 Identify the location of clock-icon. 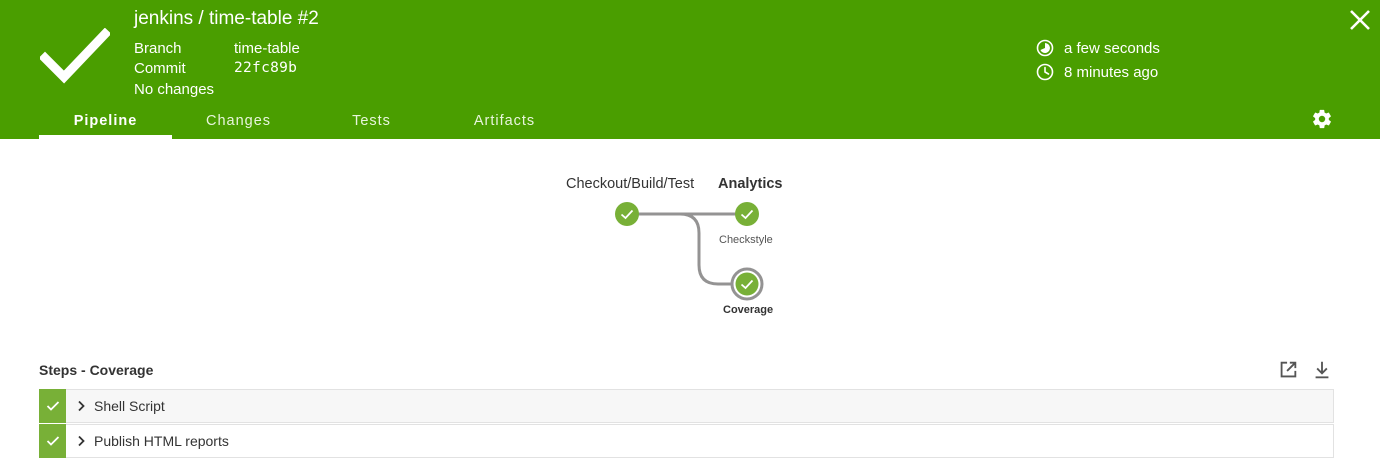
(1045, 72).